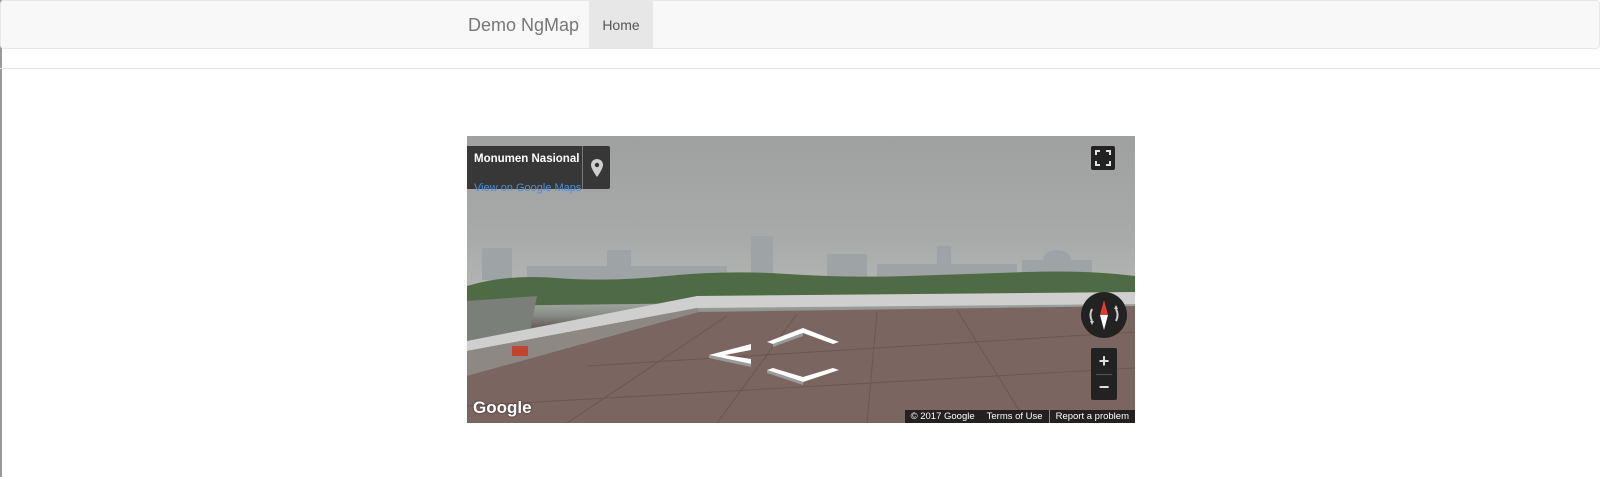 The width and height of the screenshot is (1600, 477). I want to click on map-pin-button, so click(596, 167).